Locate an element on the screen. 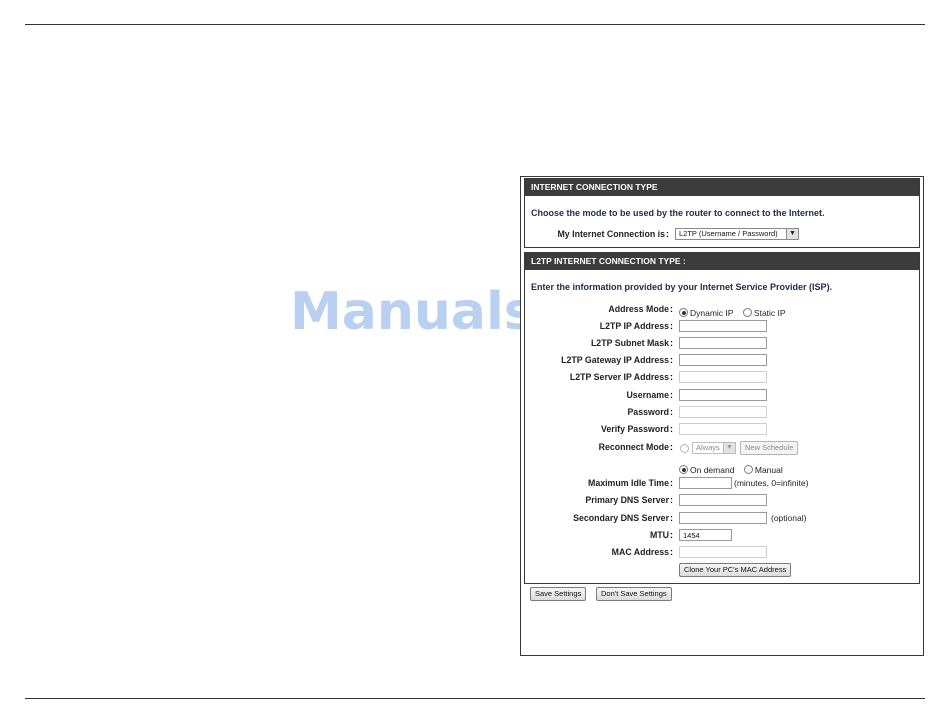  username-input is located at coordinates (723, 395).